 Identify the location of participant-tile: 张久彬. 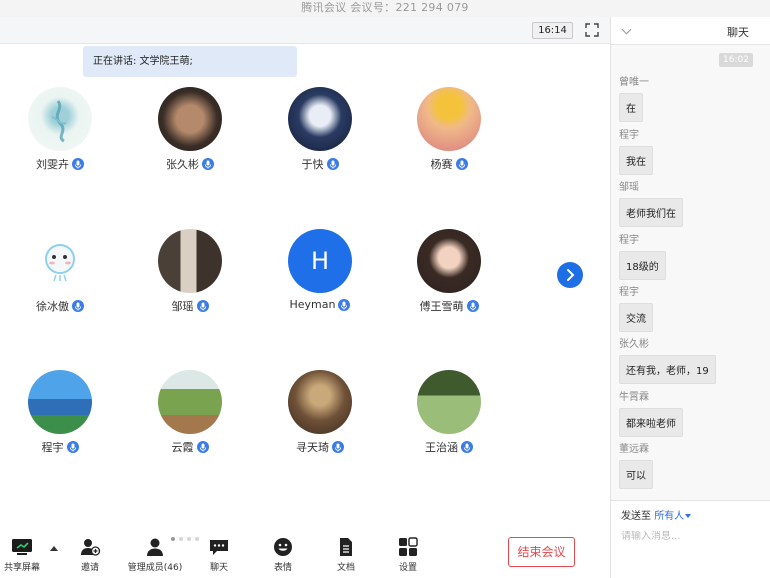
(190, 129).